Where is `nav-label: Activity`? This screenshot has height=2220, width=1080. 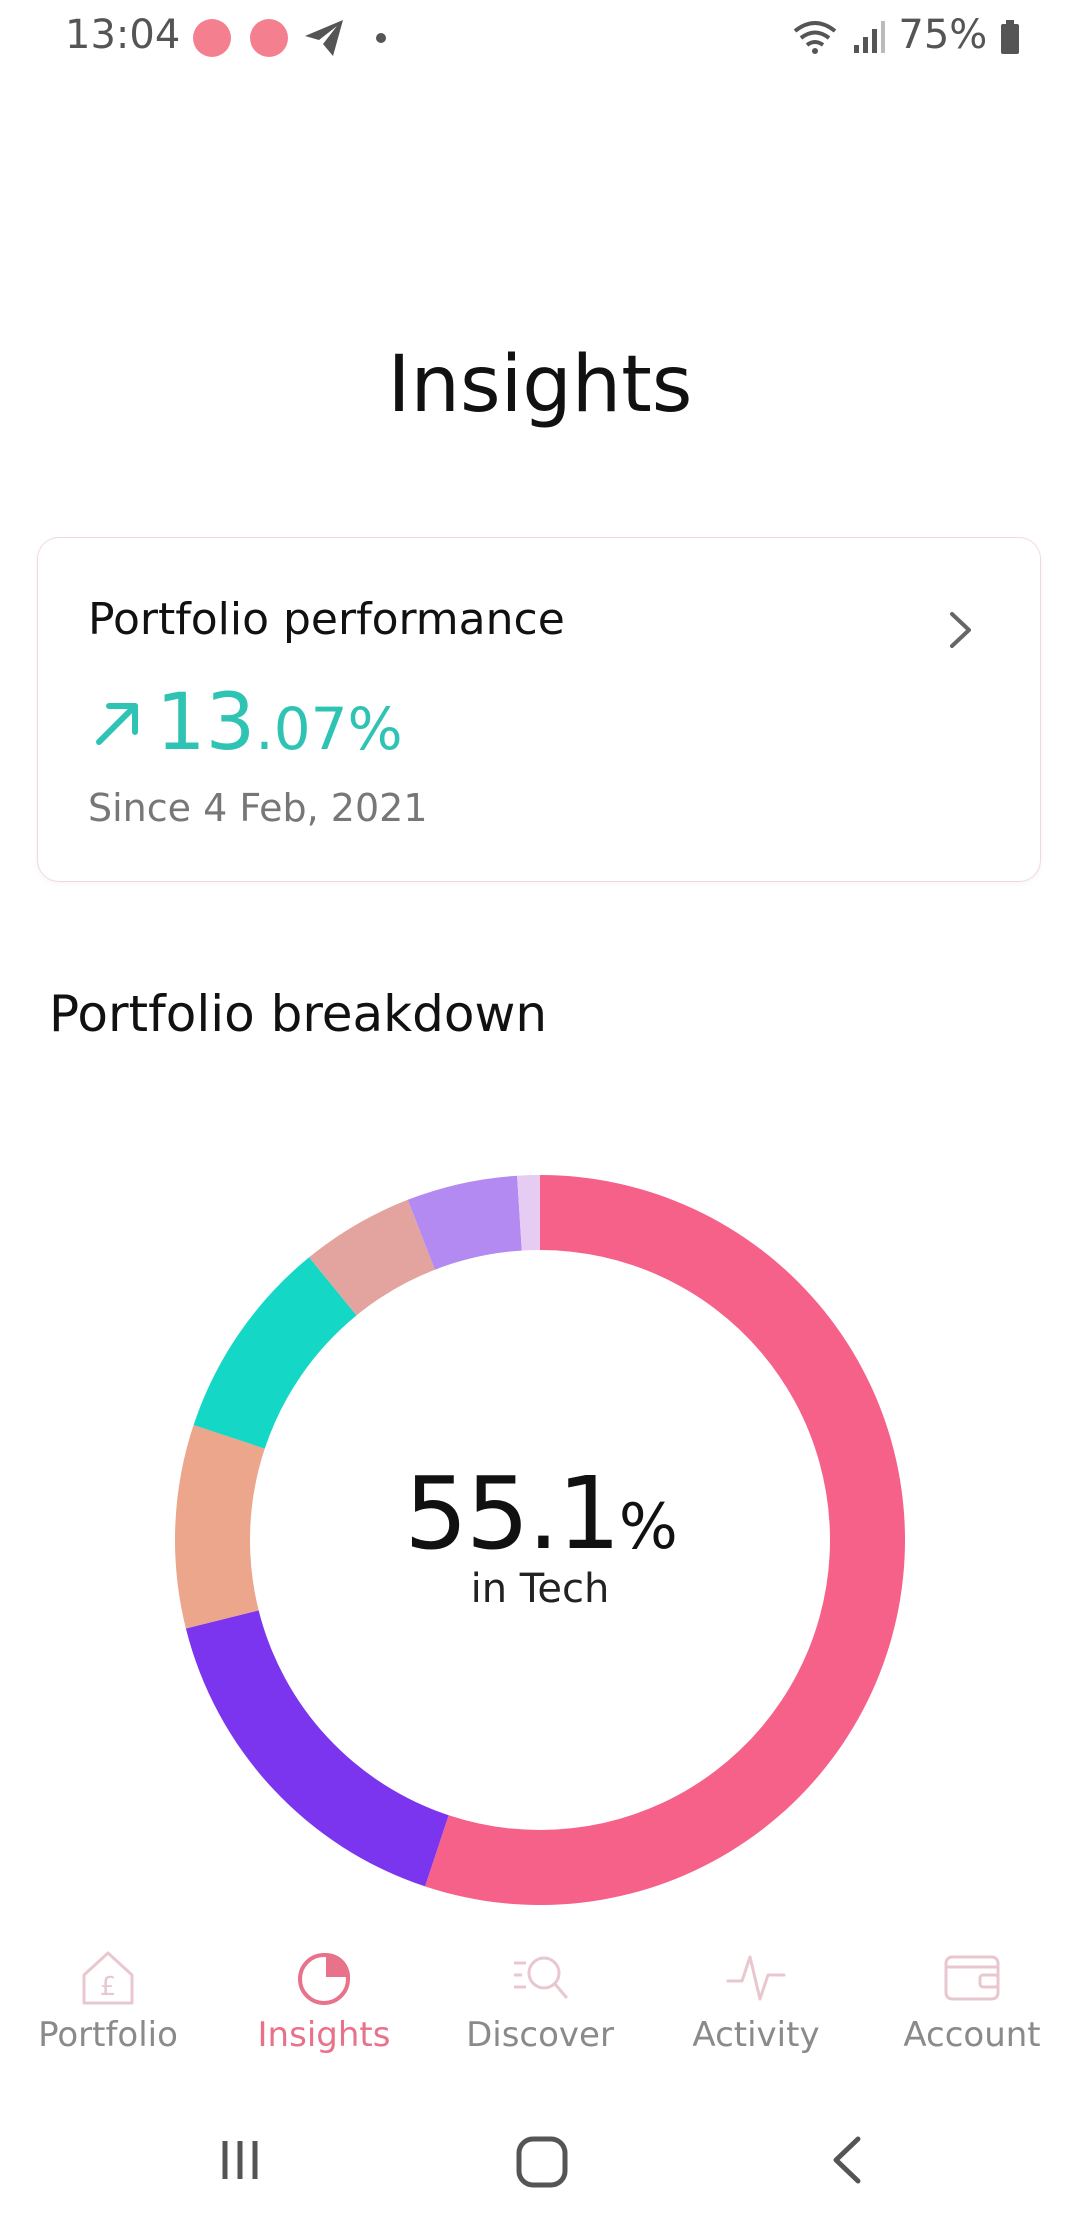 nav-label: Activity is located at coordinates (756, 2035).